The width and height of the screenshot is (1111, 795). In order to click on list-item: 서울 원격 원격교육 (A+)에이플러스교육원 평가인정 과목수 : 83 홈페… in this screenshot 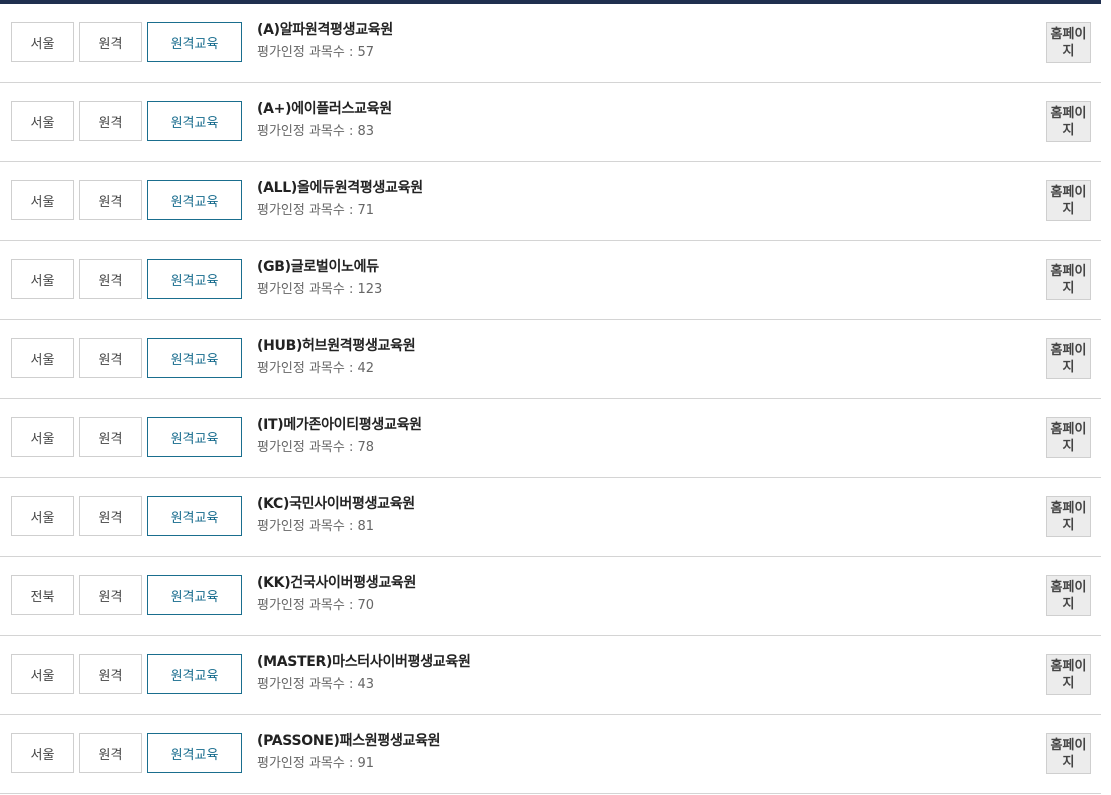, I will do `click(550, 122)`.